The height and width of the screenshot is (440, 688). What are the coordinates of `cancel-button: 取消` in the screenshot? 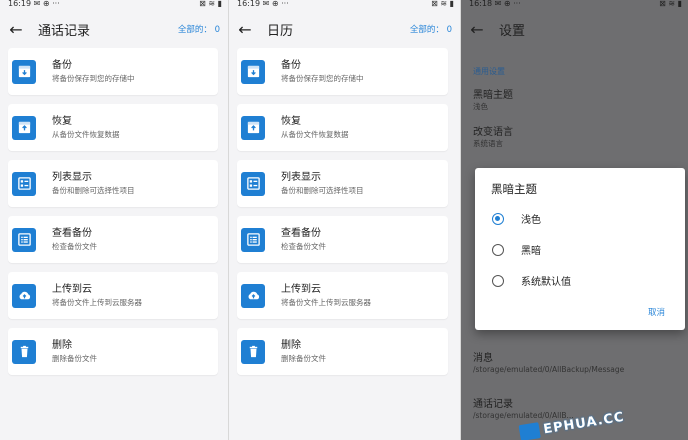 It's located at (656, 312).